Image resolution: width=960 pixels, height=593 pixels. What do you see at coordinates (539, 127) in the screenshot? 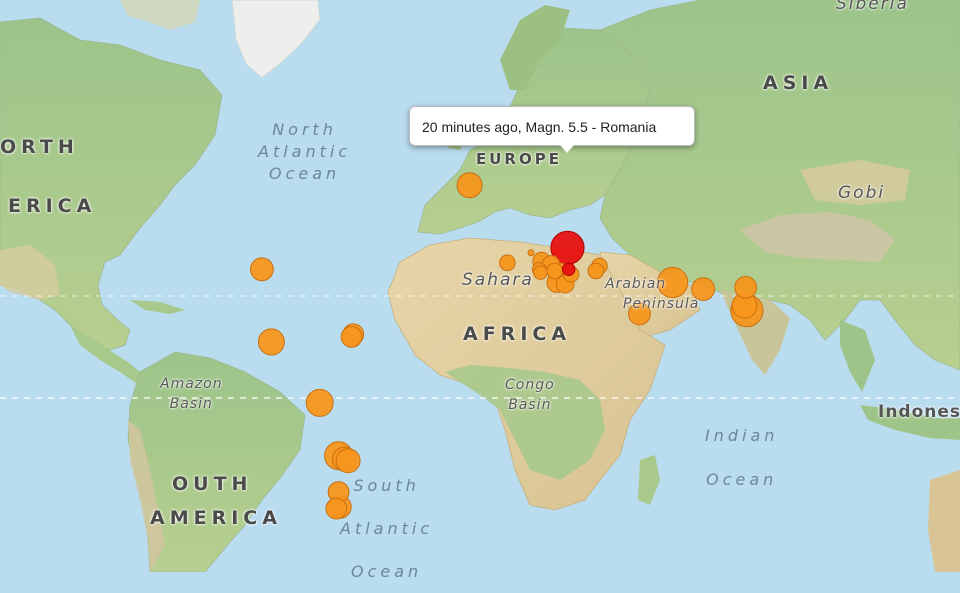
I see `tooltip-text: 20 minutes ago, Magn. 5.5 - Romania` at bounding box center [539, 127].